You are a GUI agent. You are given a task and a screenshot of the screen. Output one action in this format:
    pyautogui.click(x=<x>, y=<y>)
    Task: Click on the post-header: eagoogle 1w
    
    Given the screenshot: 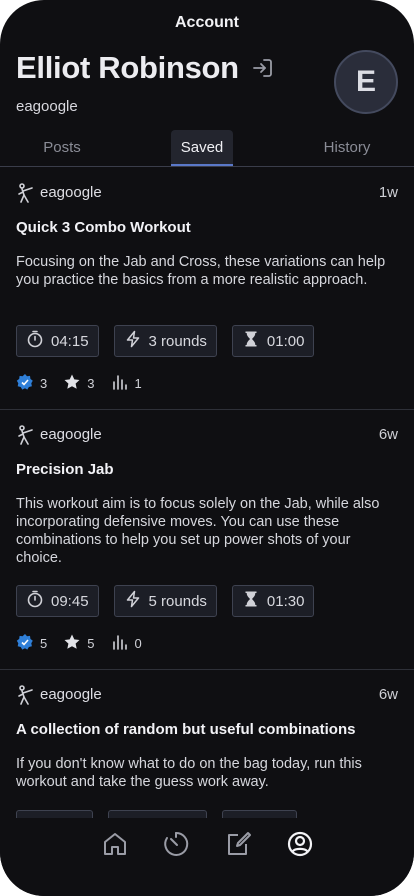 What is the action you would take?
    pyautogui.click(x=207, y=193)
    